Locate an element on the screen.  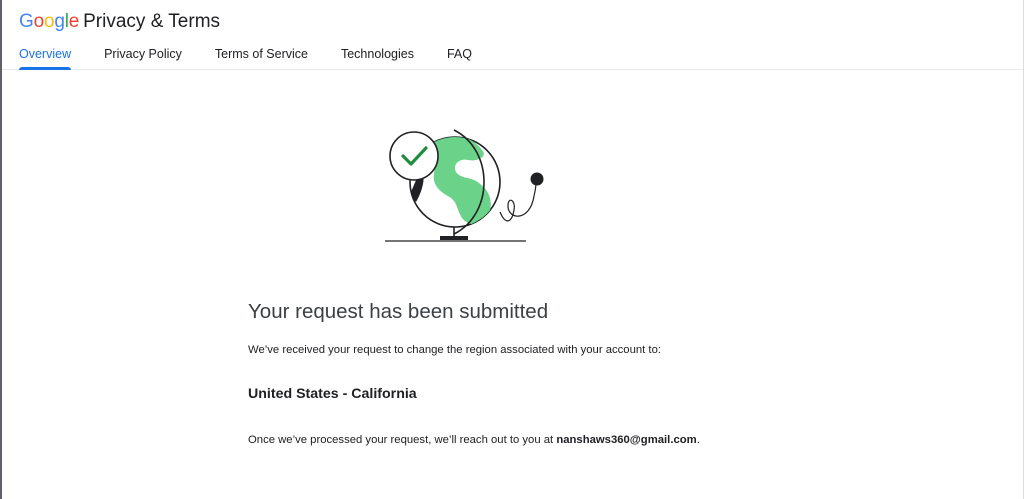
dot-icon is located at coordinates (537, 179).